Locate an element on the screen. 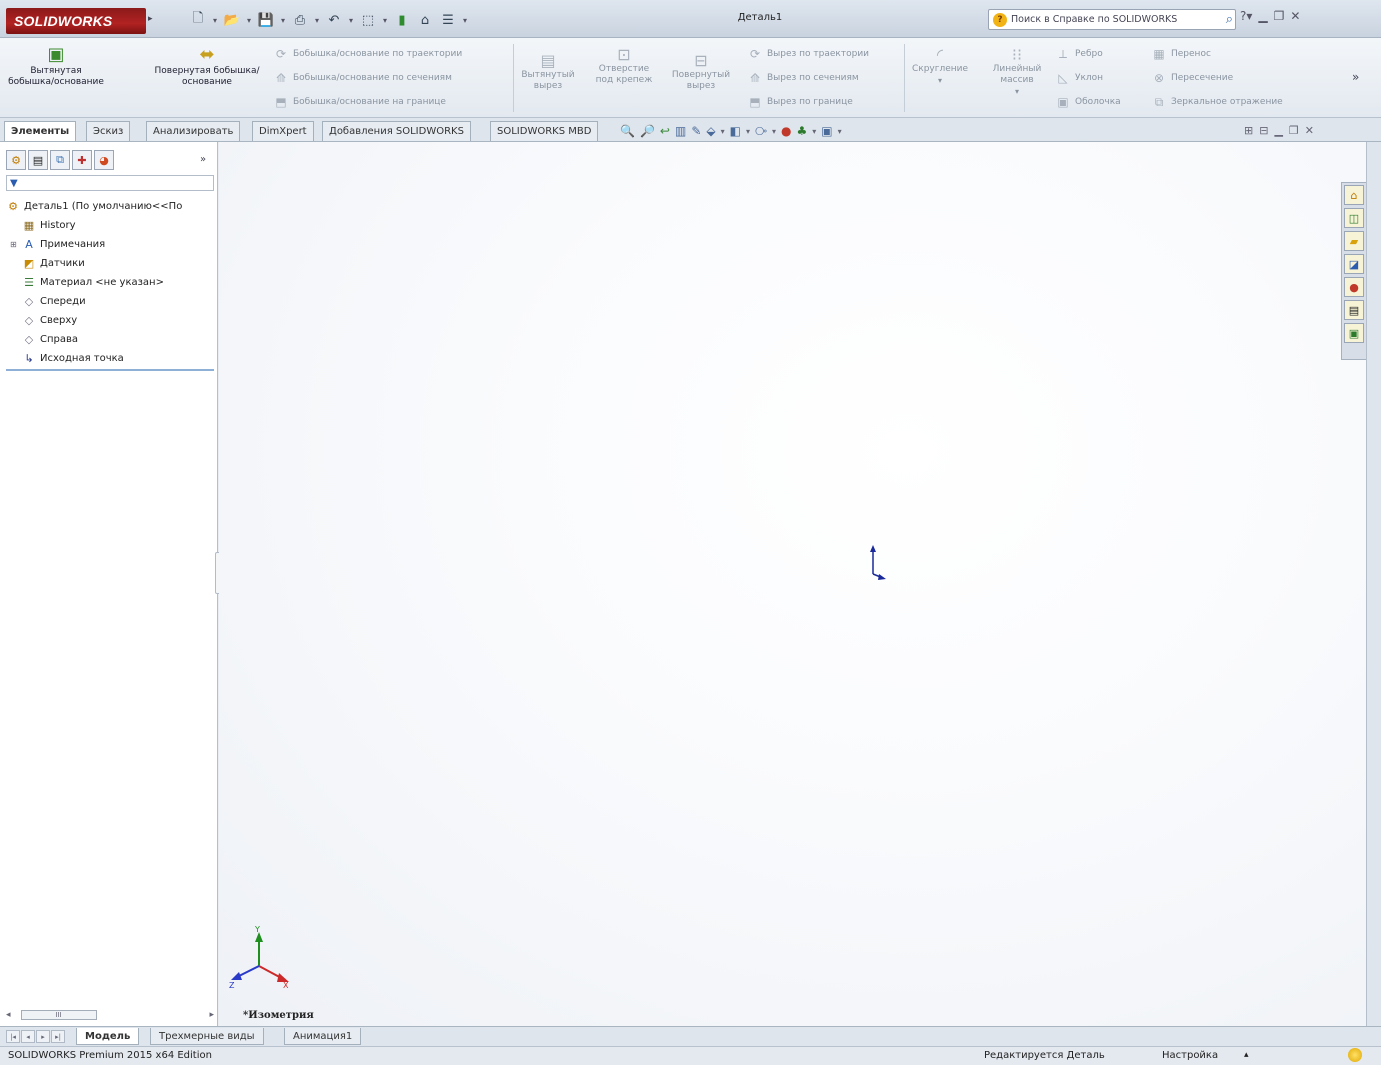  viewport-close-icon: ✕ is located at coordinates (1309, 130).